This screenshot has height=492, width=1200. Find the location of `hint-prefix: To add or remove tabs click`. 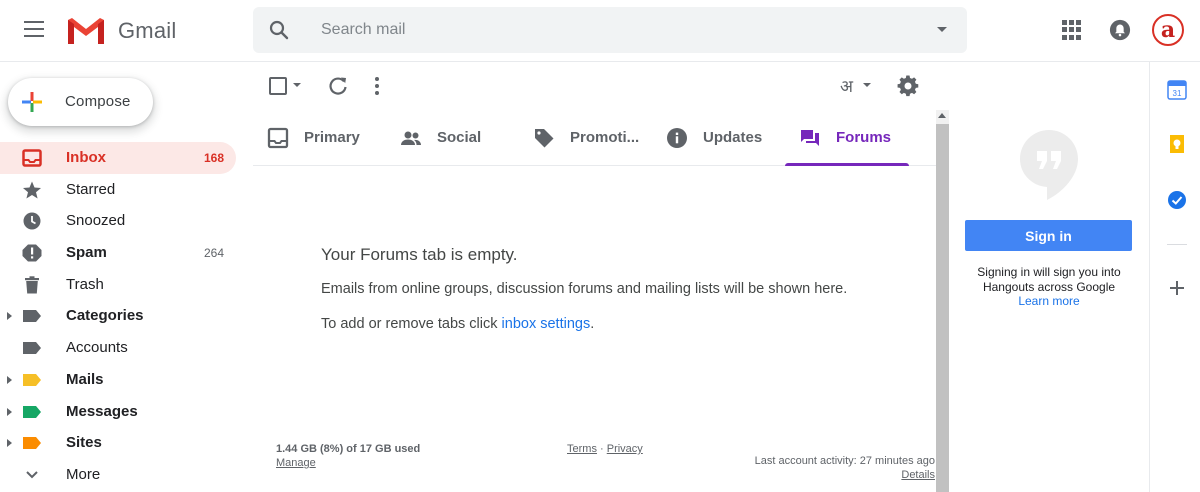

hint-prefix: To add or remove tabs click is located at coordinates (411, 324).